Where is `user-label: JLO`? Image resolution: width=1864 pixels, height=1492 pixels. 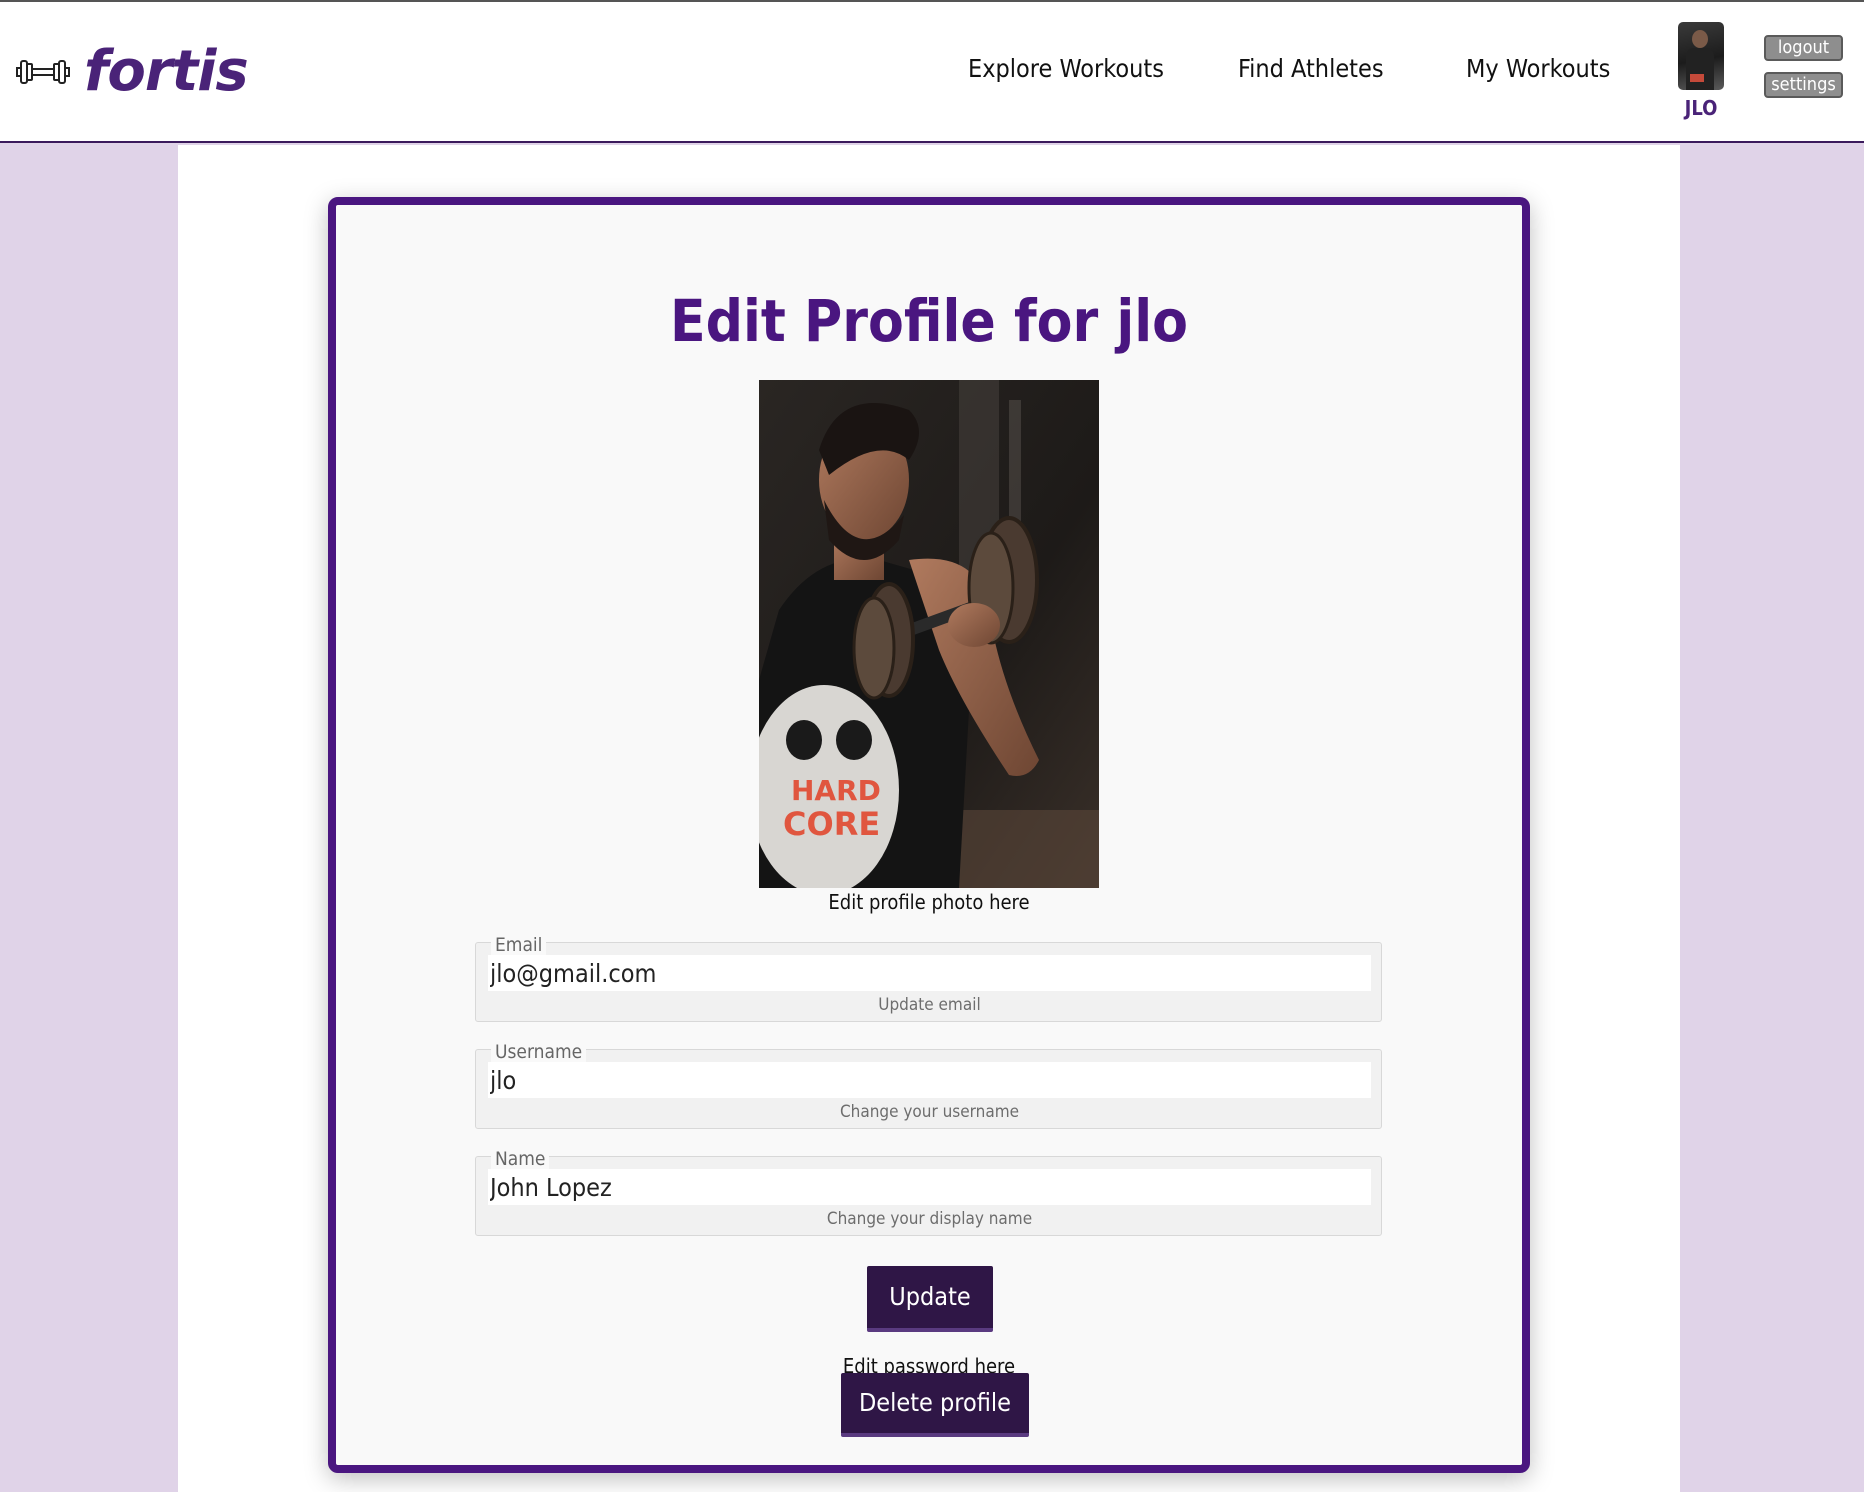
user-label: JLO is located at coordinates (1701, 108).